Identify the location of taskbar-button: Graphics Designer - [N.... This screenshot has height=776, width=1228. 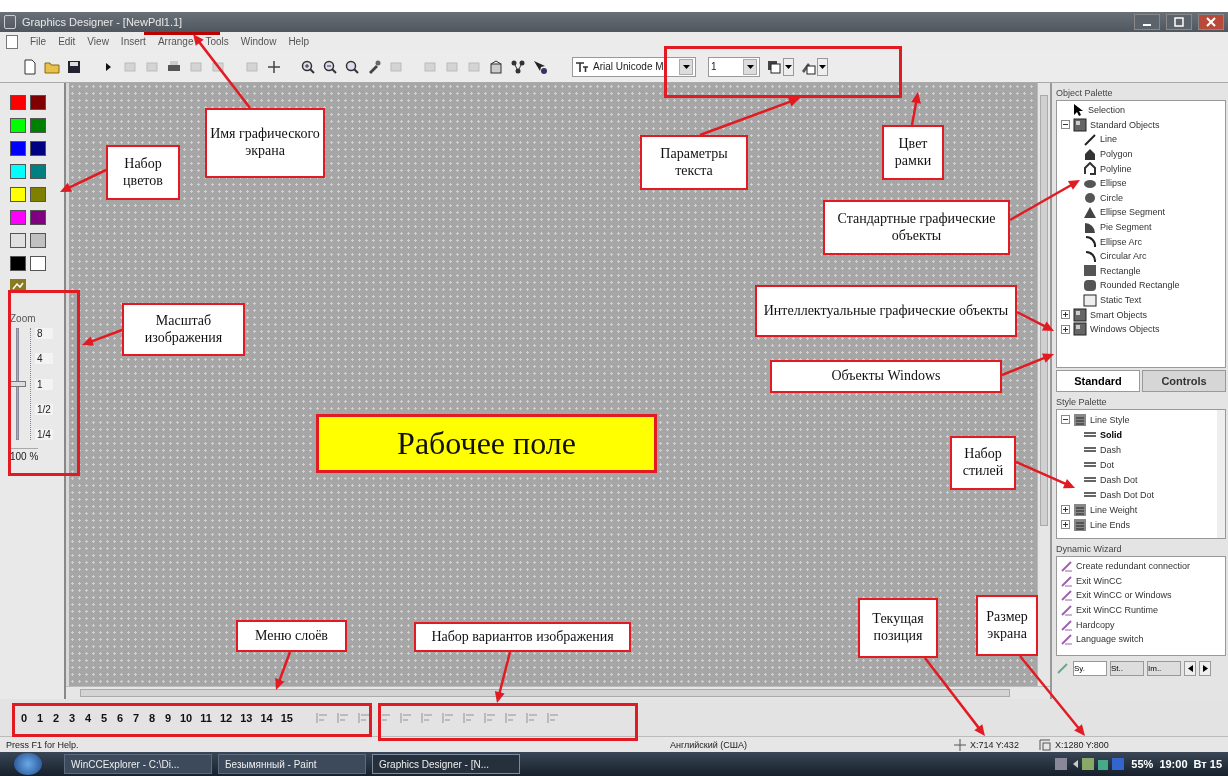
(446, 764).